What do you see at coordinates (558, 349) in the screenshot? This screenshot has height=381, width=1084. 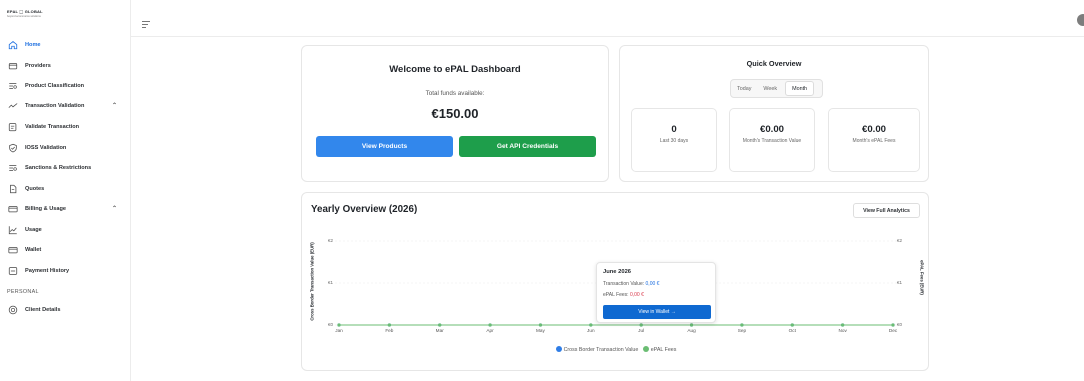 I see `legend-swatch-transaction` at bounding box center [558, 349].